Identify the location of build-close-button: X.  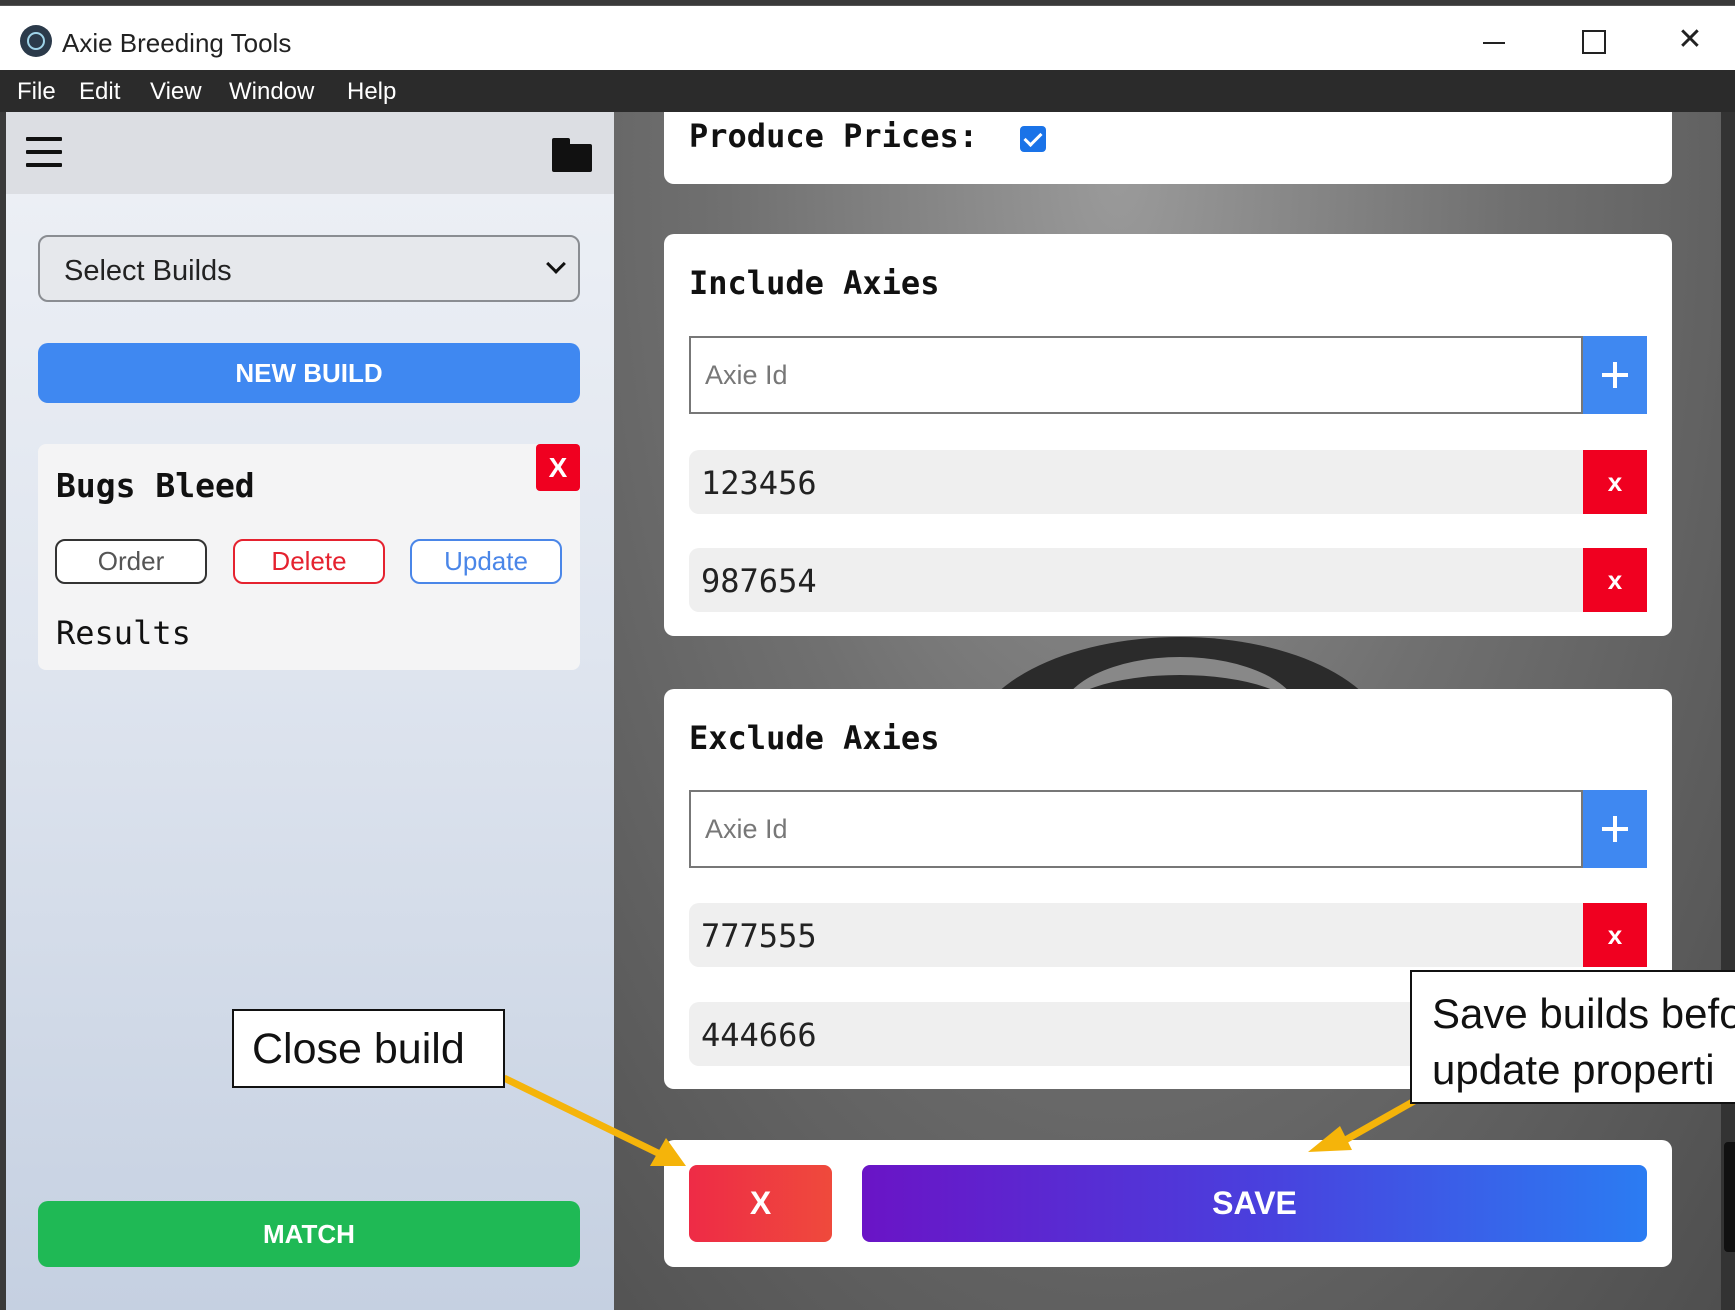
(558, 467).